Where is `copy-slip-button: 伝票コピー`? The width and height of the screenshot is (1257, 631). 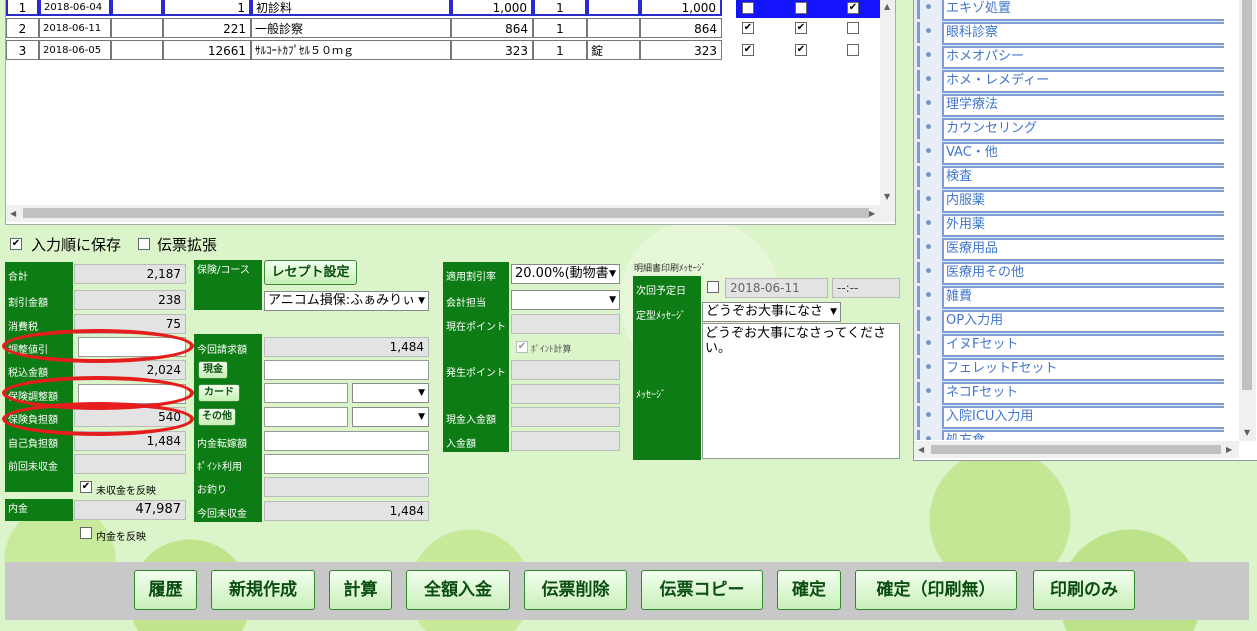 copy-slip-button: 伝票コピー is located at coordinates (702, 590).